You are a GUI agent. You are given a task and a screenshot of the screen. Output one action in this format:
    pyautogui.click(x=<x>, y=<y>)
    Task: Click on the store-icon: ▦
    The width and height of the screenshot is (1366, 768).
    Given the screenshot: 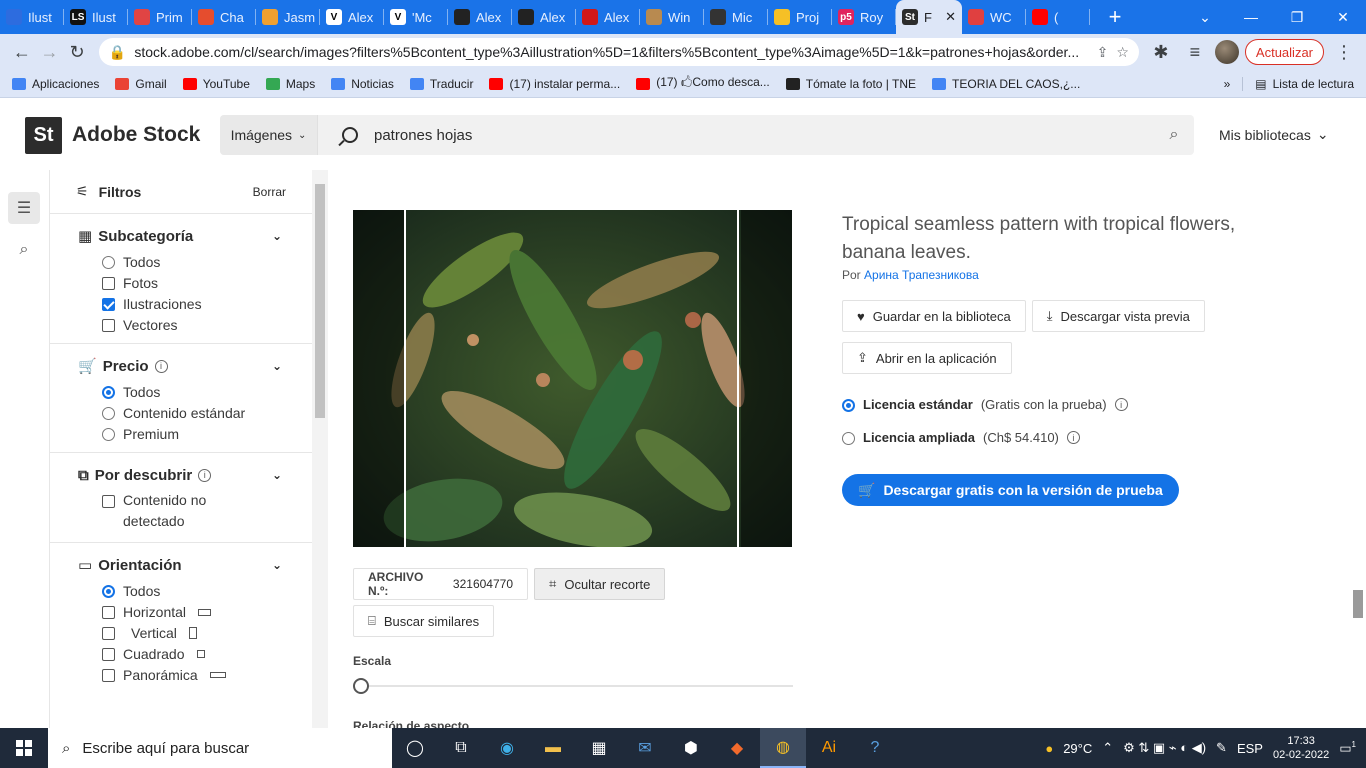 What is the action you would take?
    pyautogui.click(x=599, y=748)
    